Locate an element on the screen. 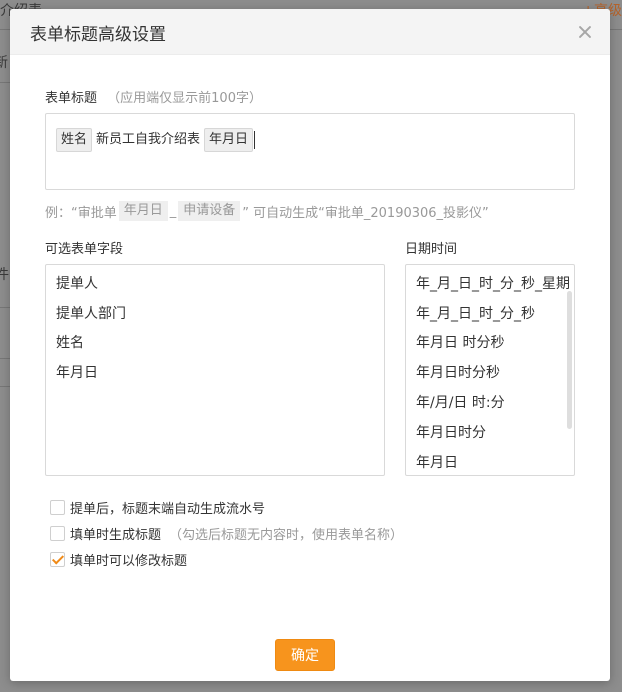 The height and width of the screenshot is (692, 622). dialog-header: 表单标题高级设置 is located at coordinates (310, 32).